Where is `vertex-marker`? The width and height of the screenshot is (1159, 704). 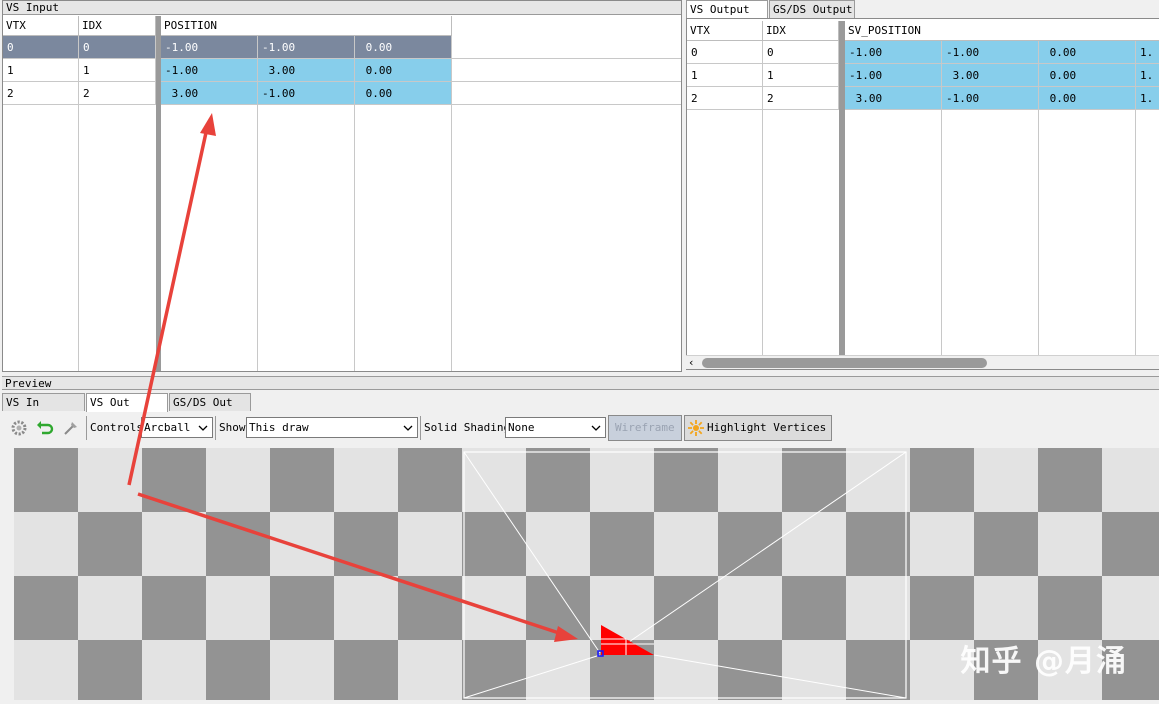 vertex-marker is located at coordinates (600, 653).